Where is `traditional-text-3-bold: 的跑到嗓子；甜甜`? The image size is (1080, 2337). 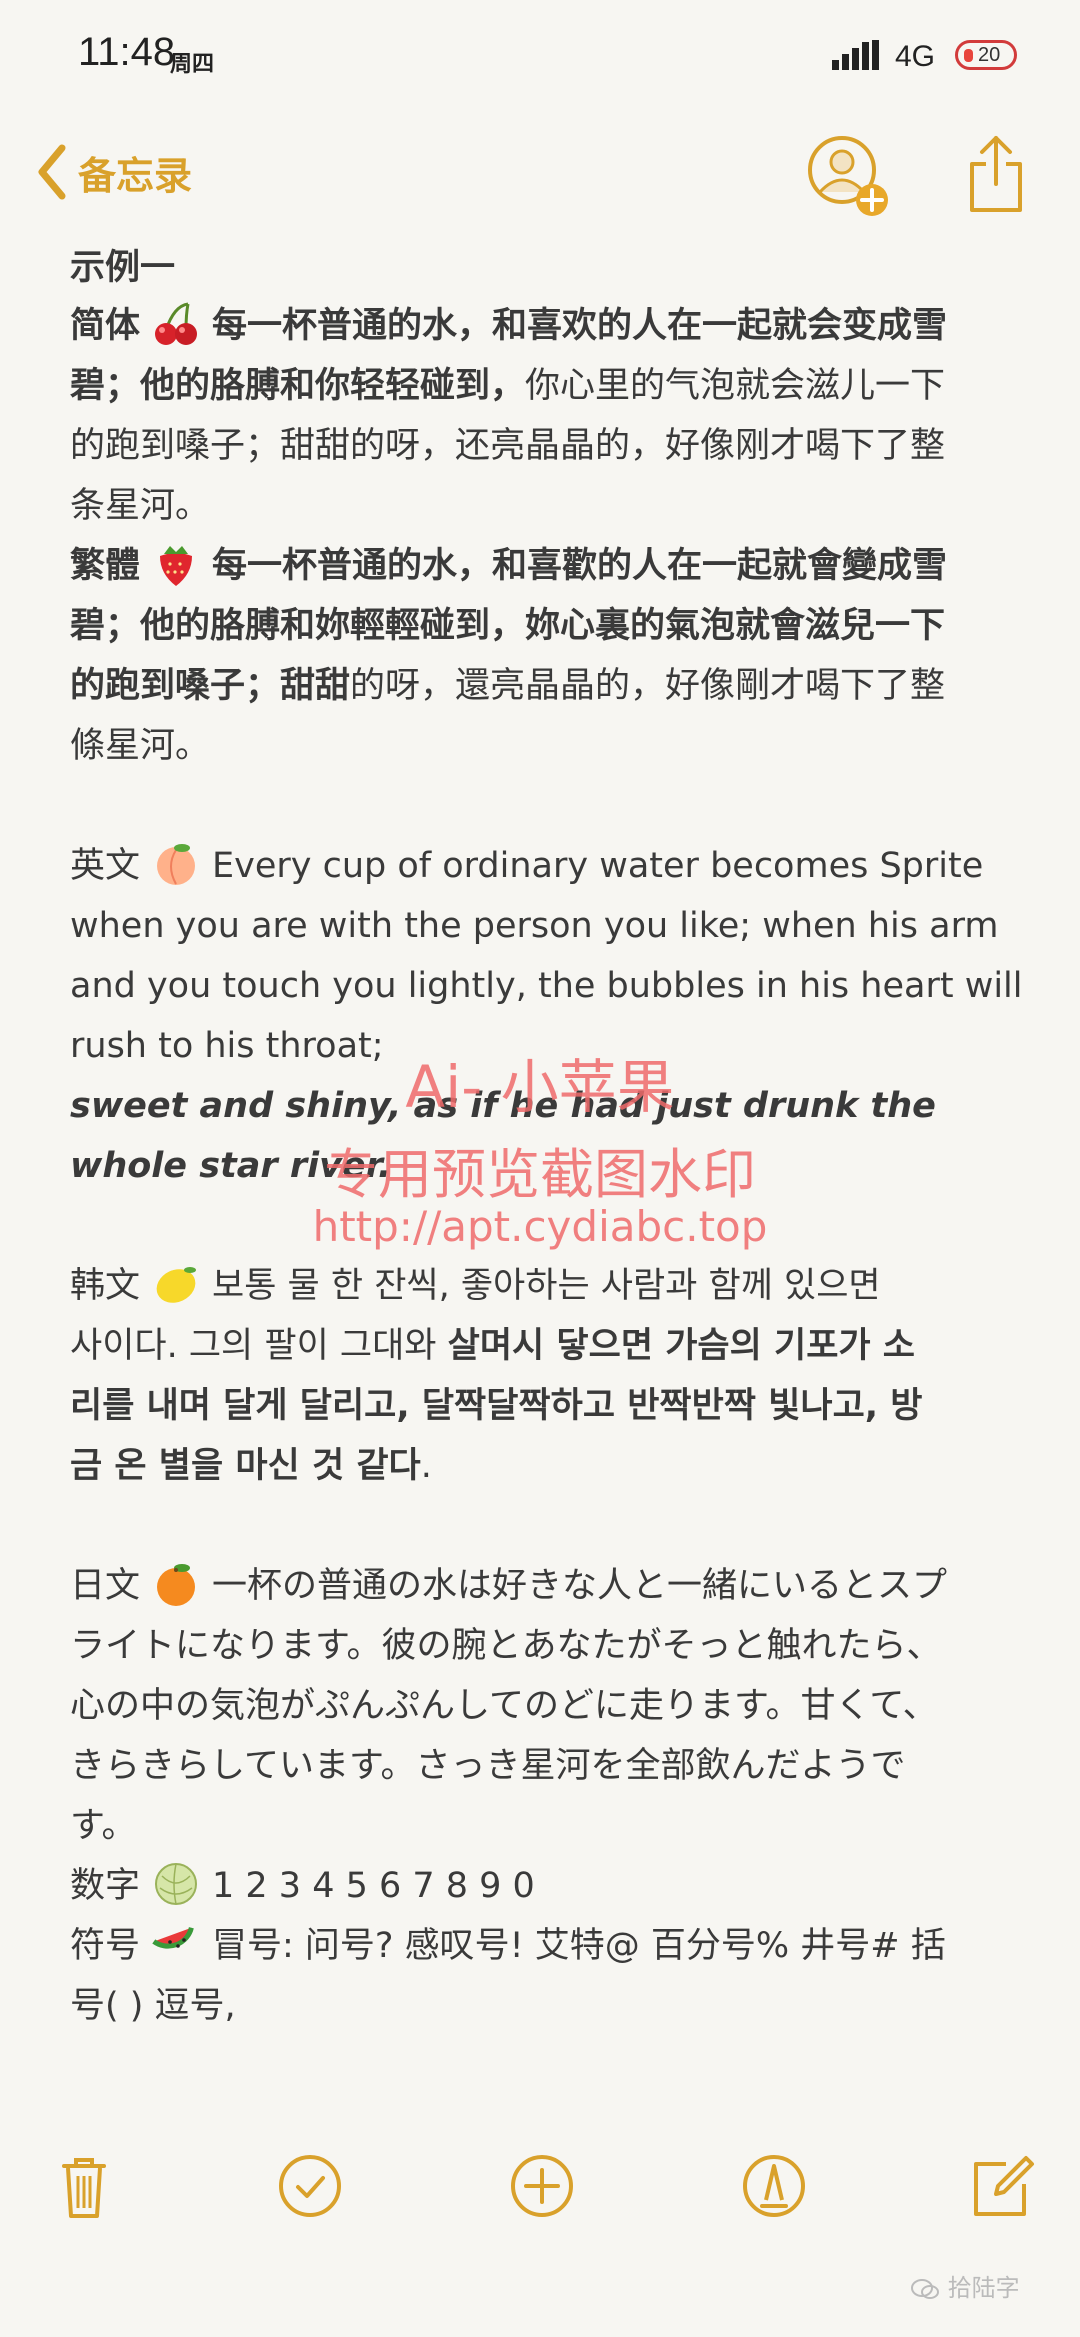 traditional-text-3-bold: 的跑到嗓子；甜甜 is located at coordinates (210, 686).